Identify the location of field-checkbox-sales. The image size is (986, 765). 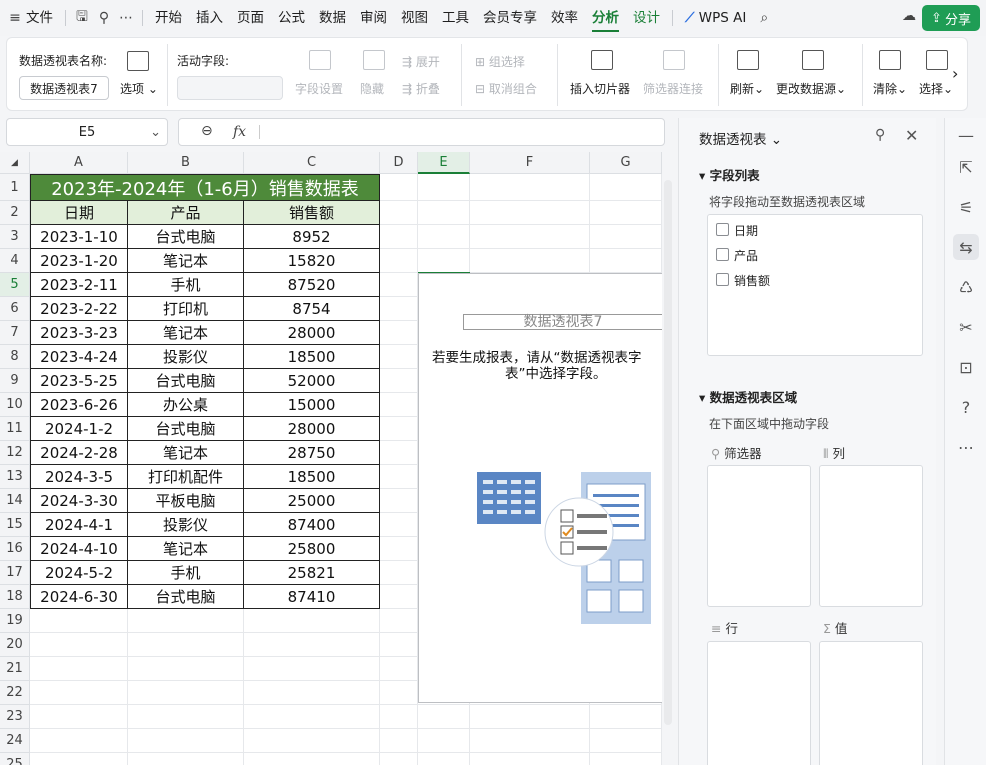
(722, 279).